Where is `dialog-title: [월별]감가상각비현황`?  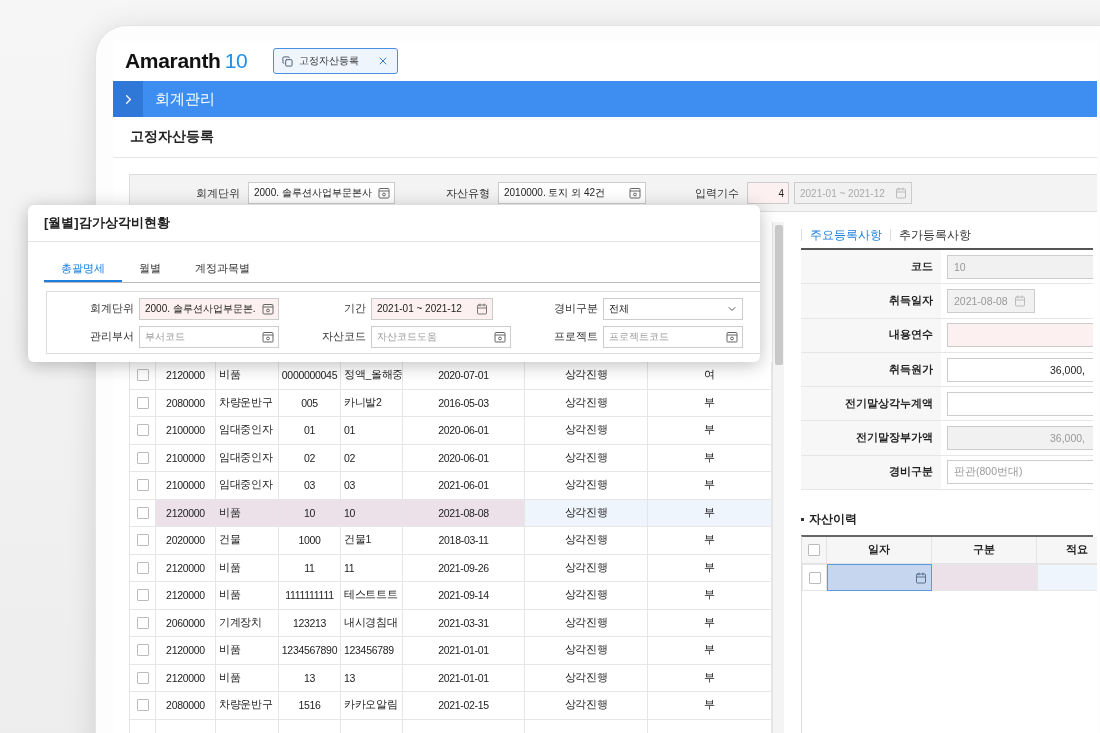
dialog-title: [월별]감가상각비현황 is located at coordinates (394, 223).